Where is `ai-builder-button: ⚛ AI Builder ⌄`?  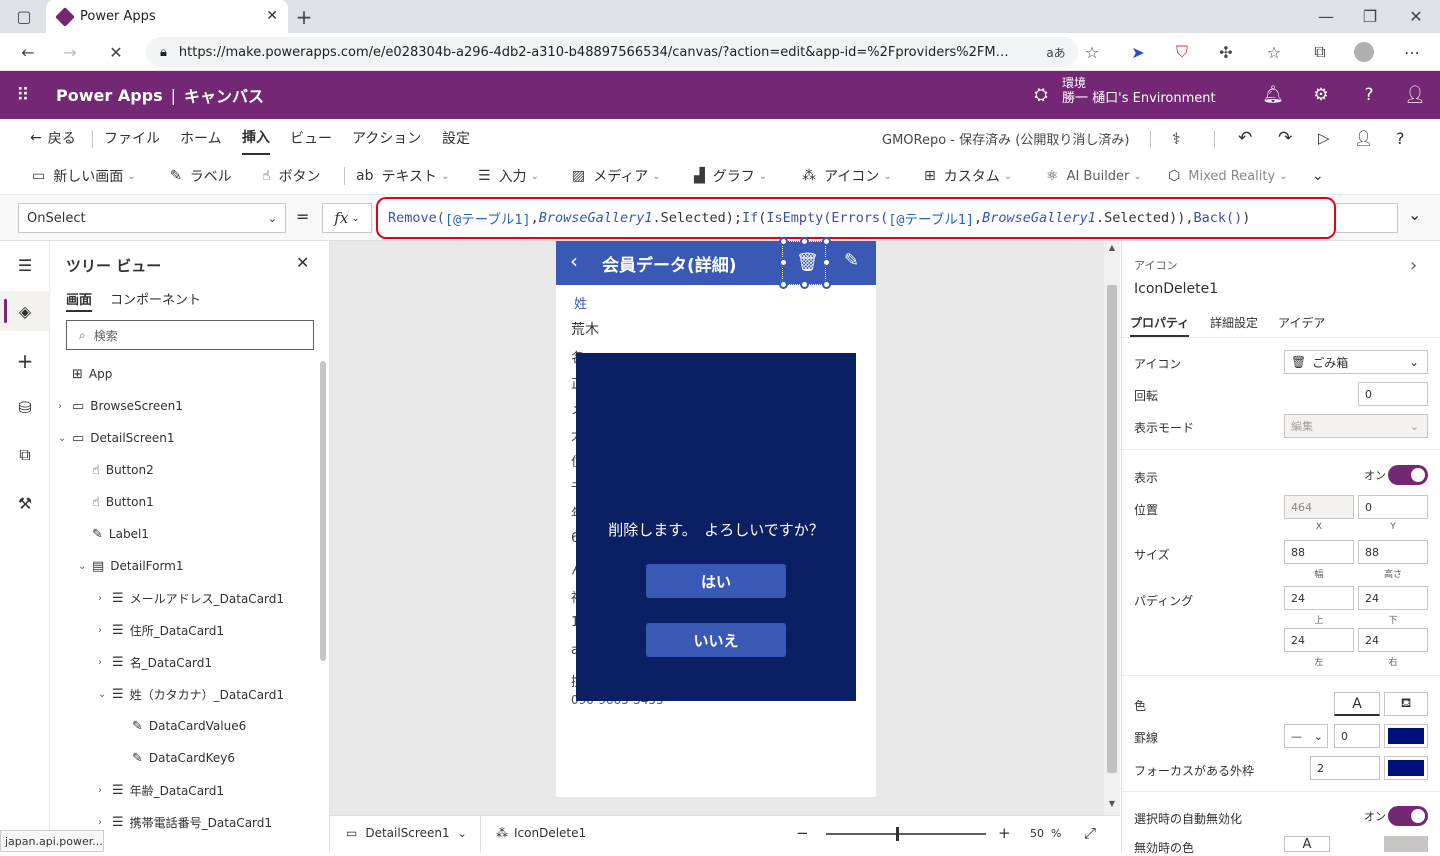
ai-builder-button: ⚛ AI Builder ⌄ is located at coordinates (1094, 176).